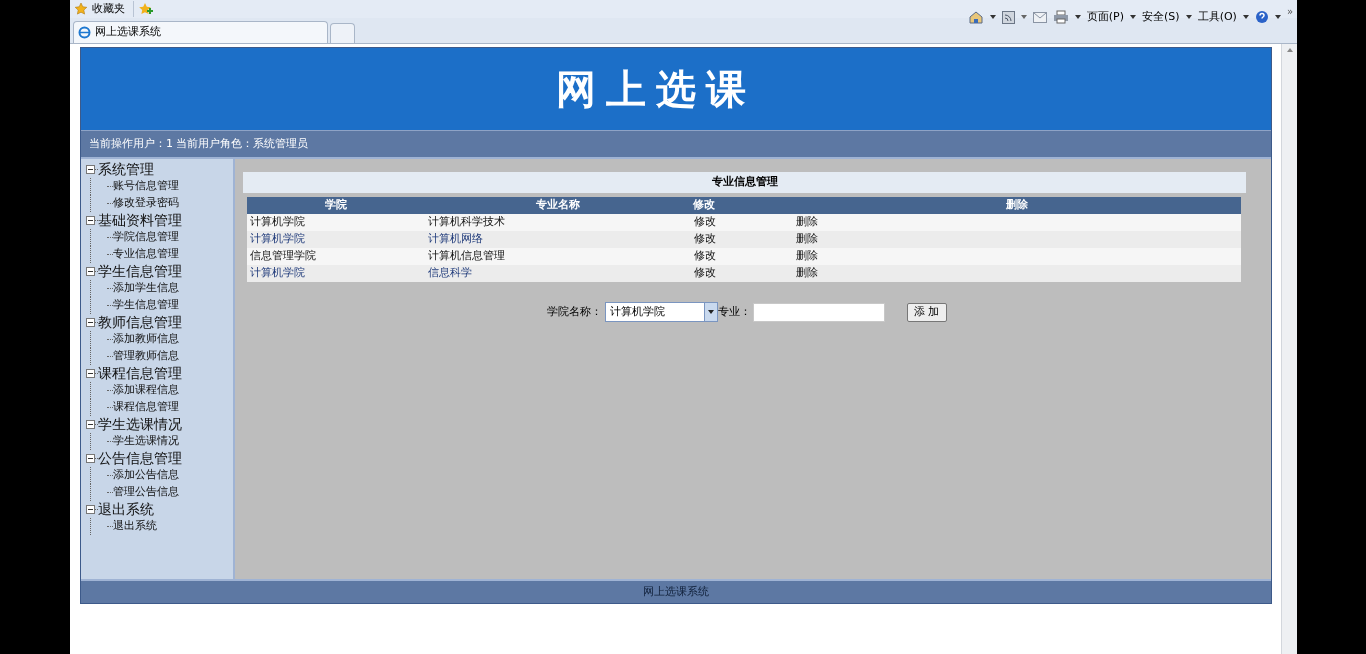 The width and height of the screenshot is (1366, 654). I want to click on college-select: 计算机学院, so click(661, 312).